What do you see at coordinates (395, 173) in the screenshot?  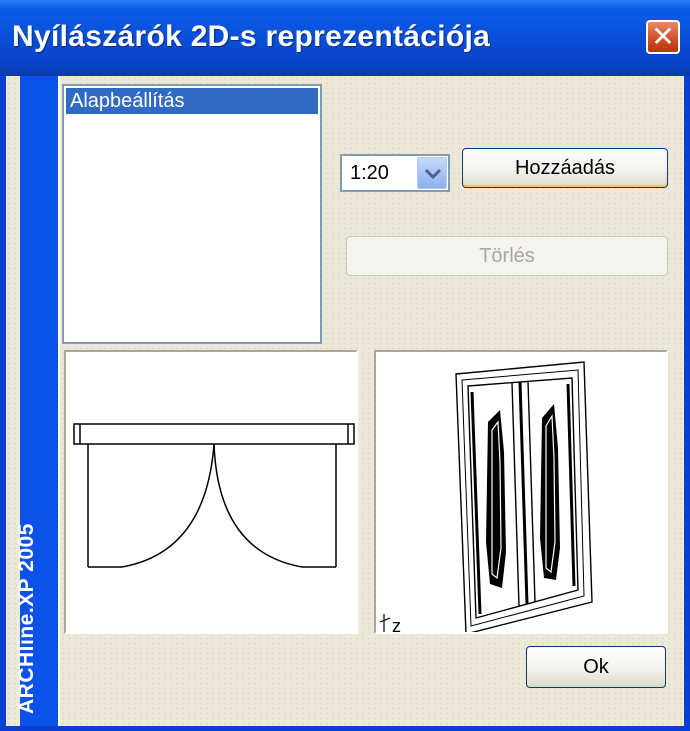 I see `scale-select: 1:20` at bounding box center [395, 173].